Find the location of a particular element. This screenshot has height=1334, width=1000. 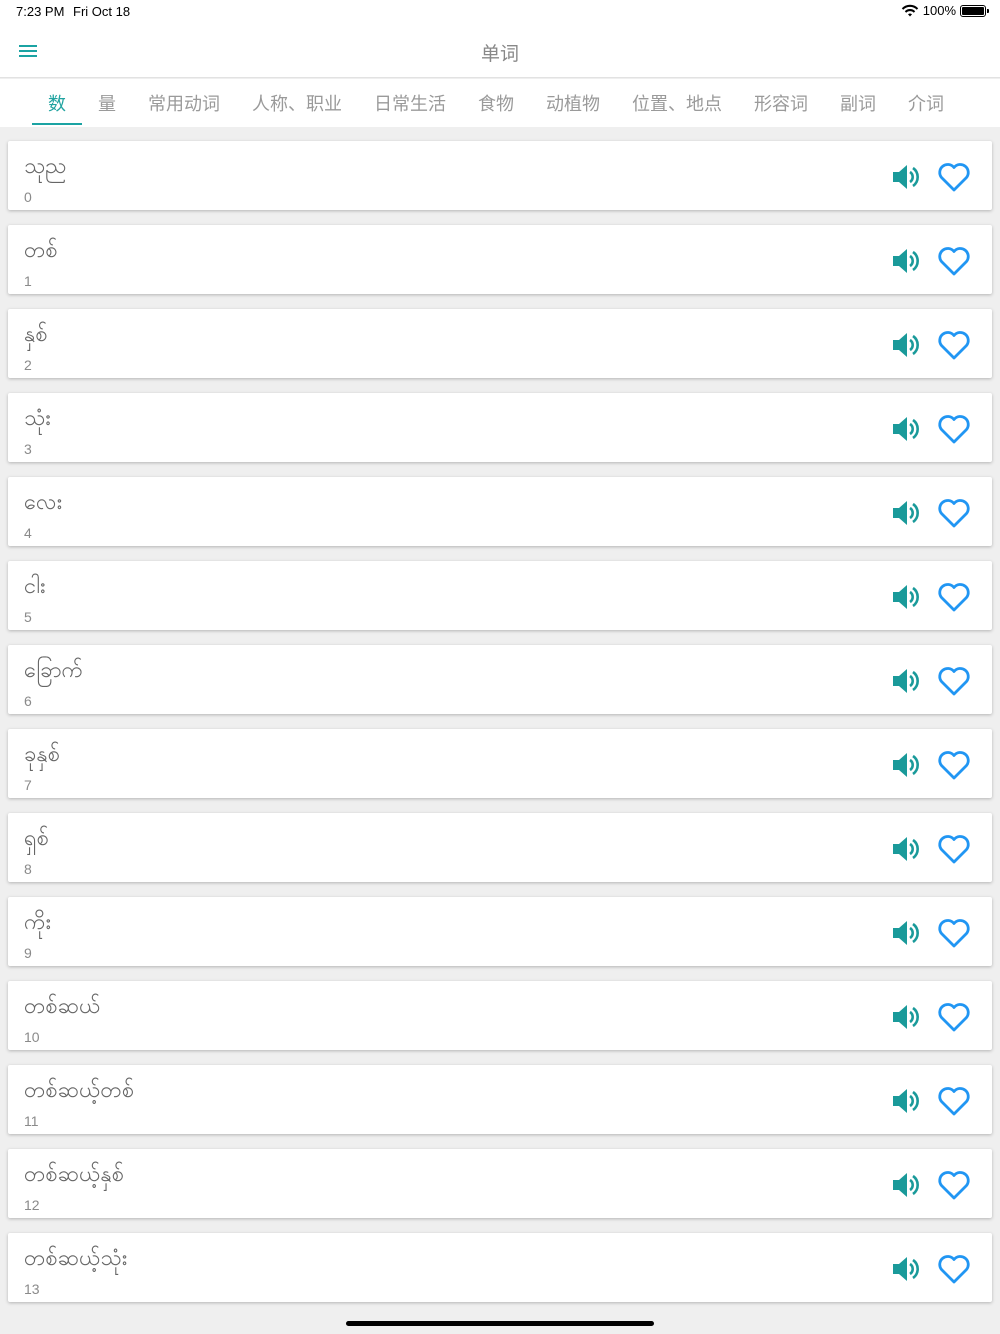

word-number: 10 is located at coordinates (32, 1037).